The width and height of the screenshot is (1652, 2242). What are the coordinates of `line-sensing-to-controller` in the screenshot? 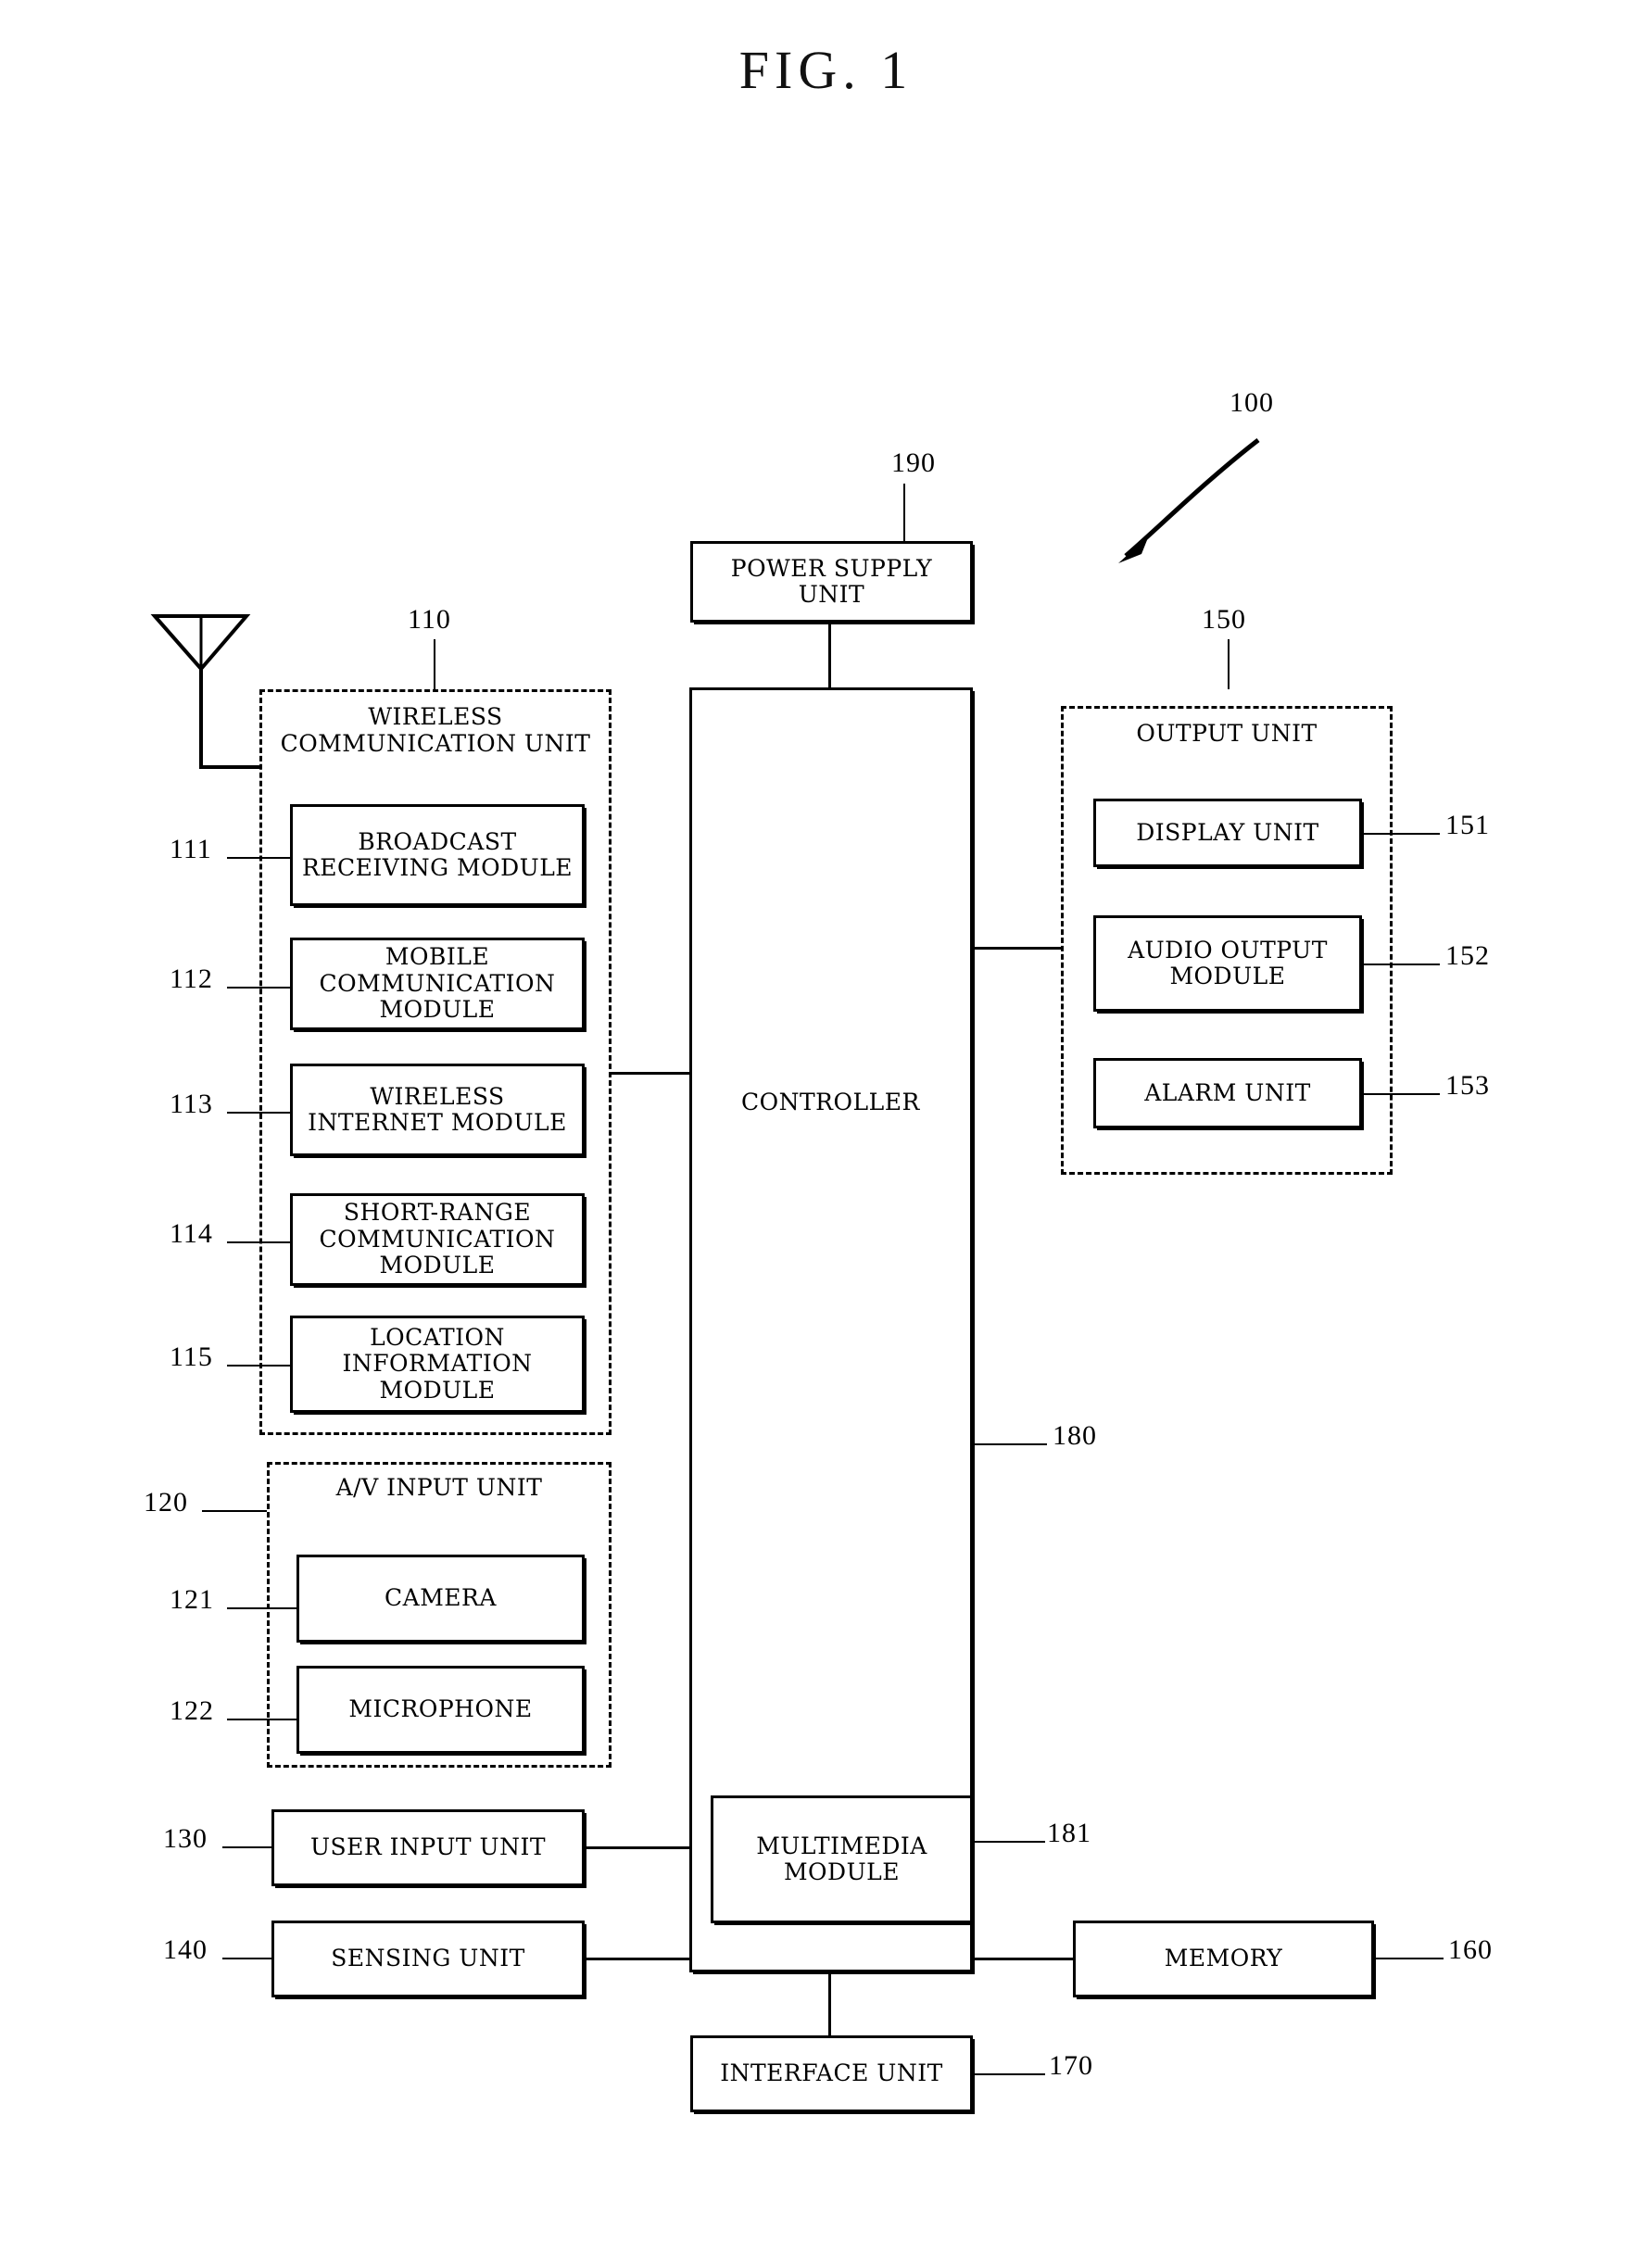 It's located at (643, 1959).